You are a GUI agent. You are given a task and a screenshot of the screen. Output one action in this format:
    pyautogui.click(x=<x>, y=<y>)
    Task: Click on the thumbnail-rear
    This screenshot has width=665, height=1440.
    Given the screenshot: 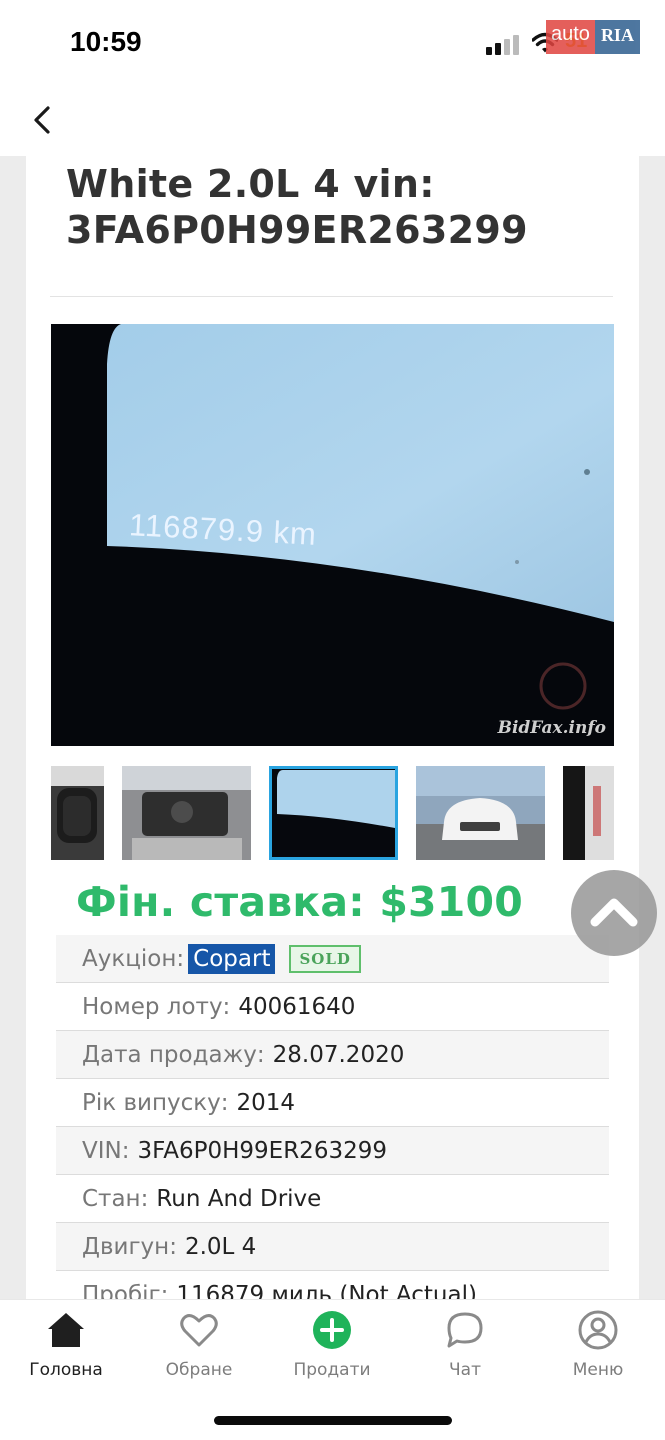 What is the action you would take?
    pyautogui.click(x=588, y=813)
    